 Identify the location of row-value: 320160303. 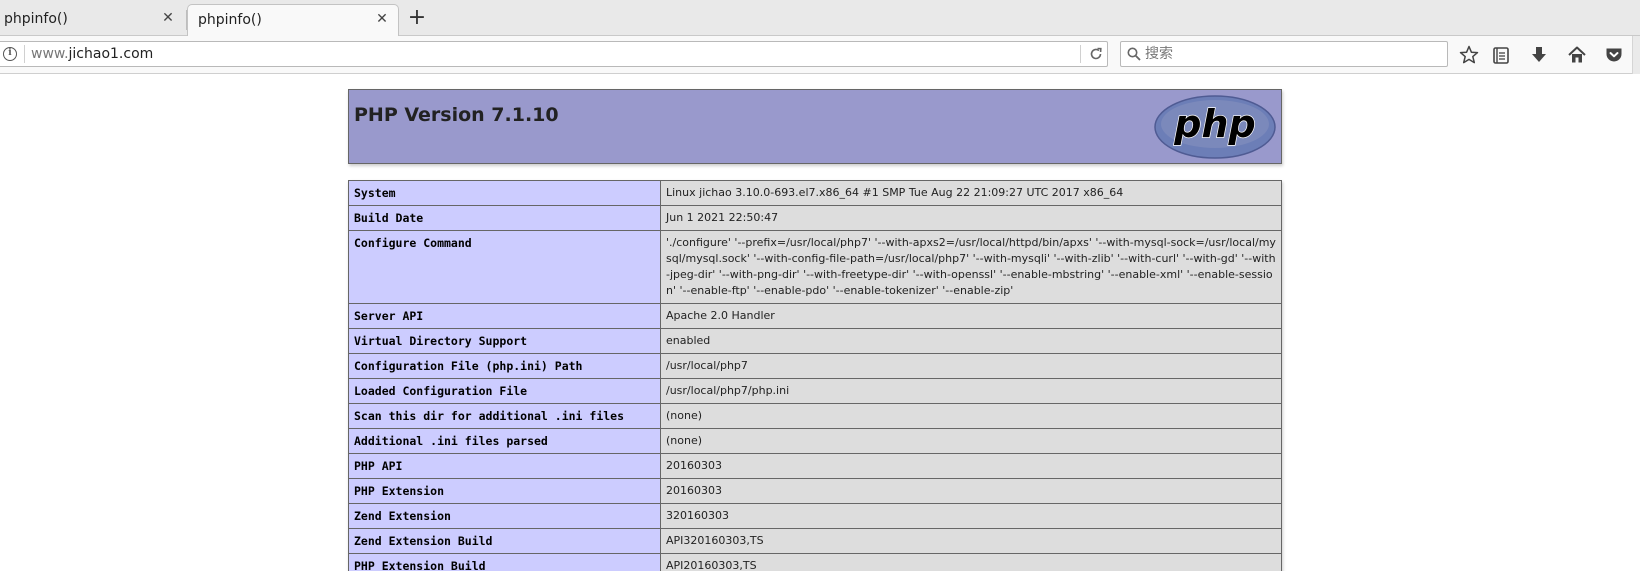
(971, 516).